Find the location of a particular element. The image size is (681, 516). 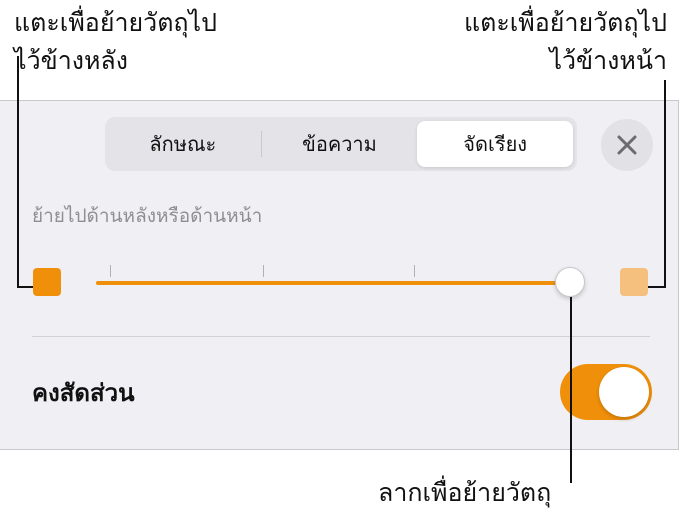

divider is located at coordinates (341, 336).